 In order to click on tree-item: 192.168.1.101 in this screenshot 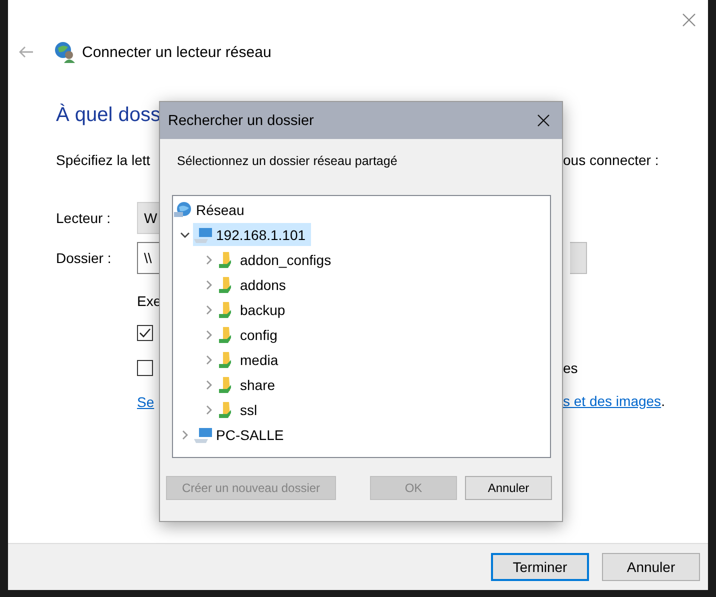, I will do `click(252, 234)`.